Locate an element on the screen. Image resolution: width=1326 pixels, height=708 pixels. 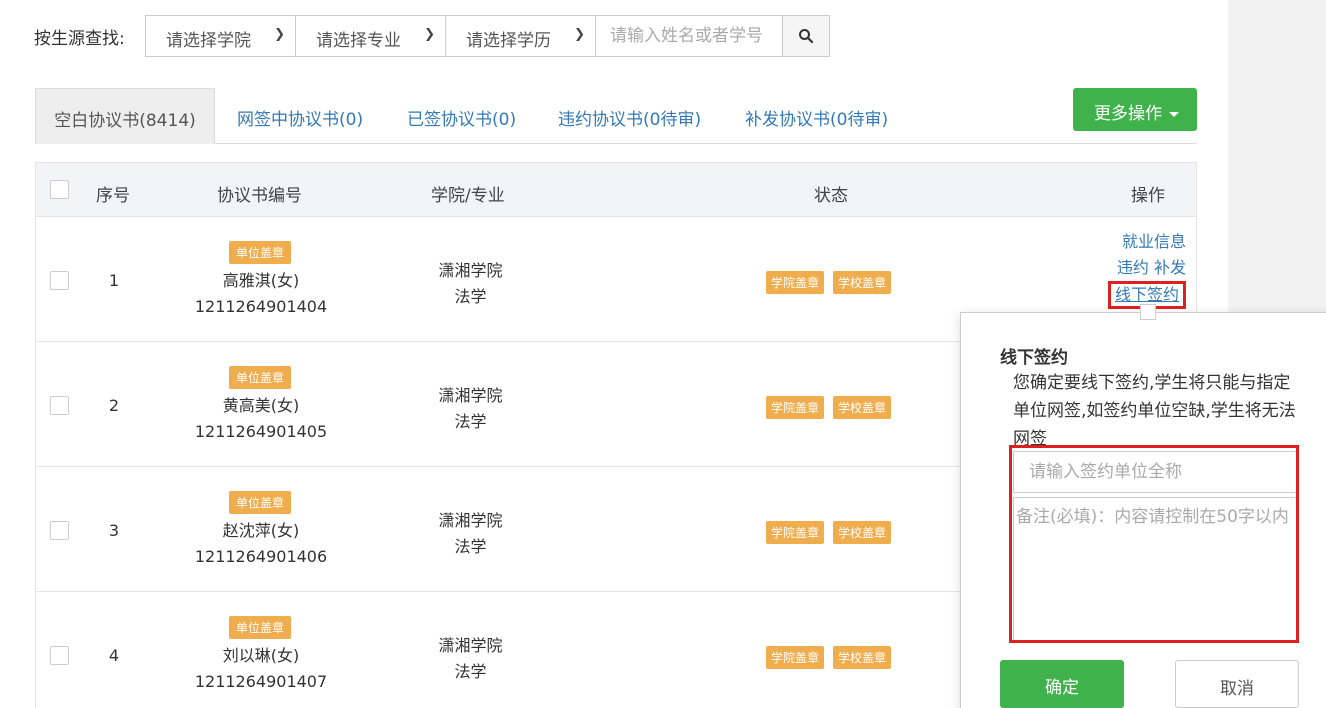
agreement-number: 1211264901407 is located at coordinates (261, 681).